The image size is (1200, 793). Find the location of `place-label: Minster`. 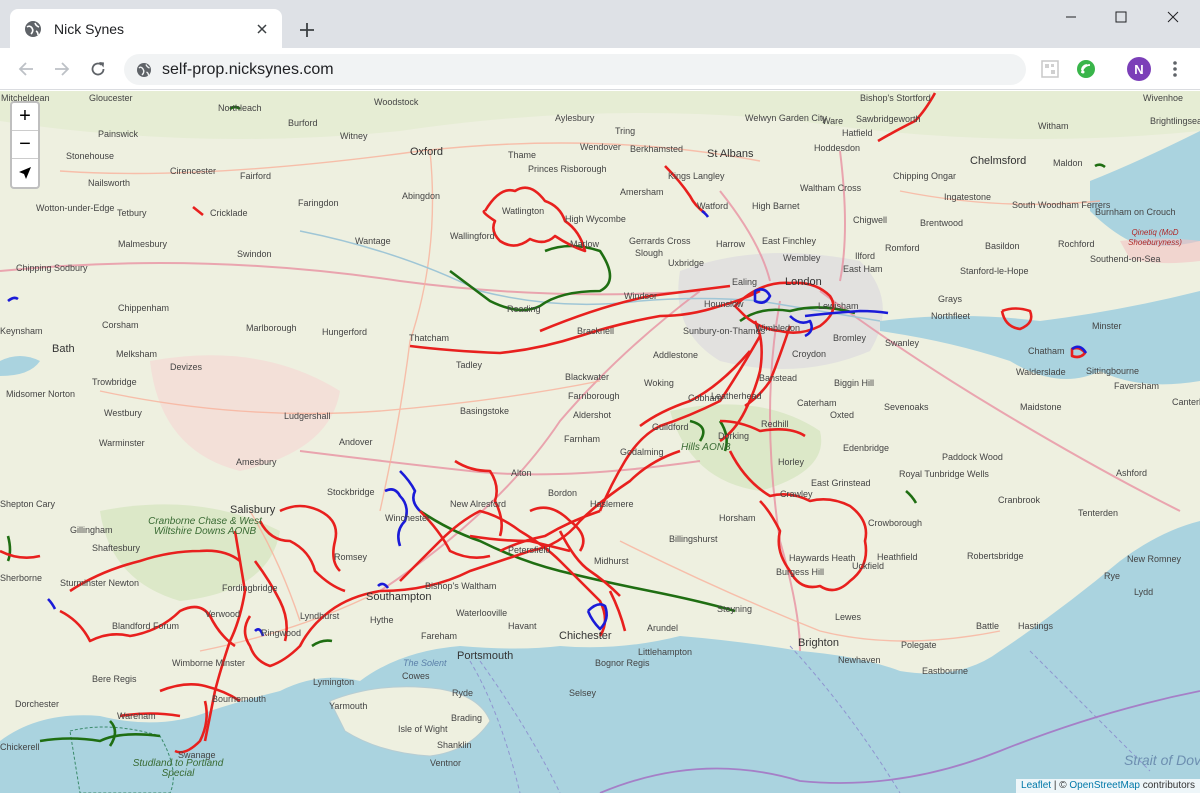

place-label: Minster is located at coordinates (1107, 326).